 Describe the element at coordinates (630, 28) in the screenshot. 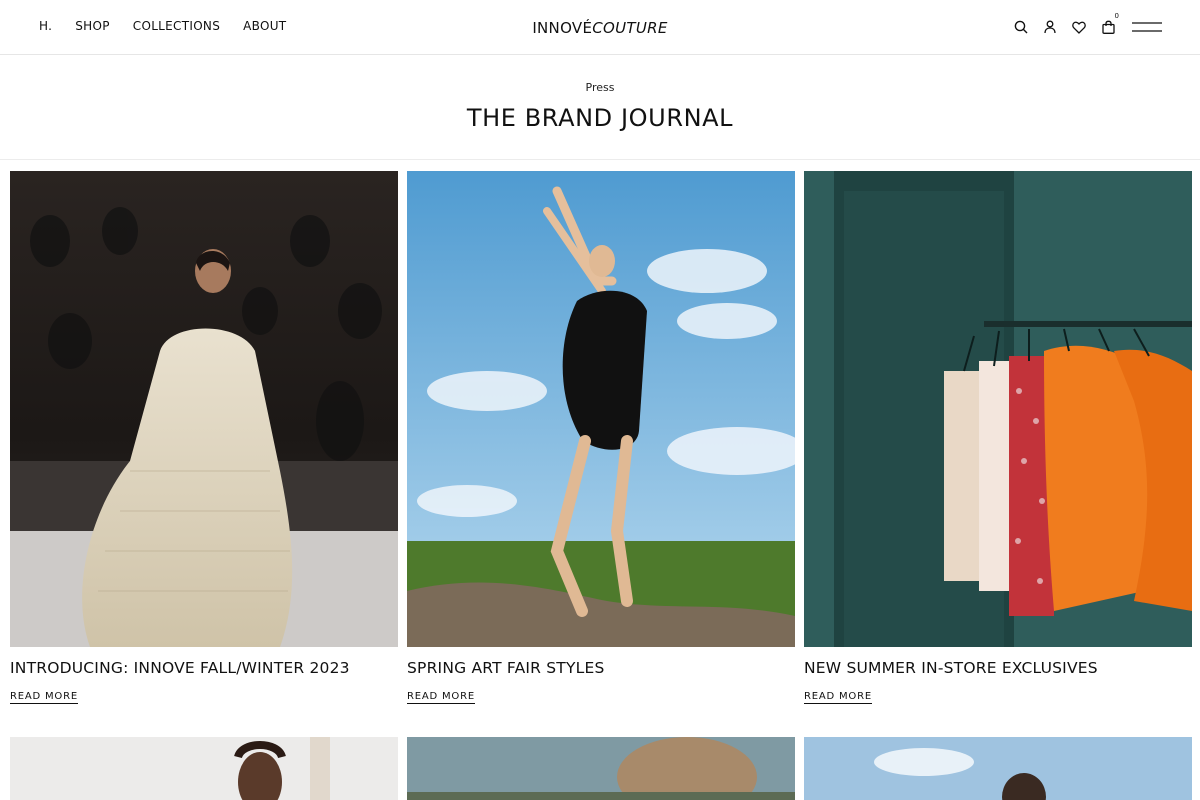

I see `logo-word-couture: COUTURE` at that location.